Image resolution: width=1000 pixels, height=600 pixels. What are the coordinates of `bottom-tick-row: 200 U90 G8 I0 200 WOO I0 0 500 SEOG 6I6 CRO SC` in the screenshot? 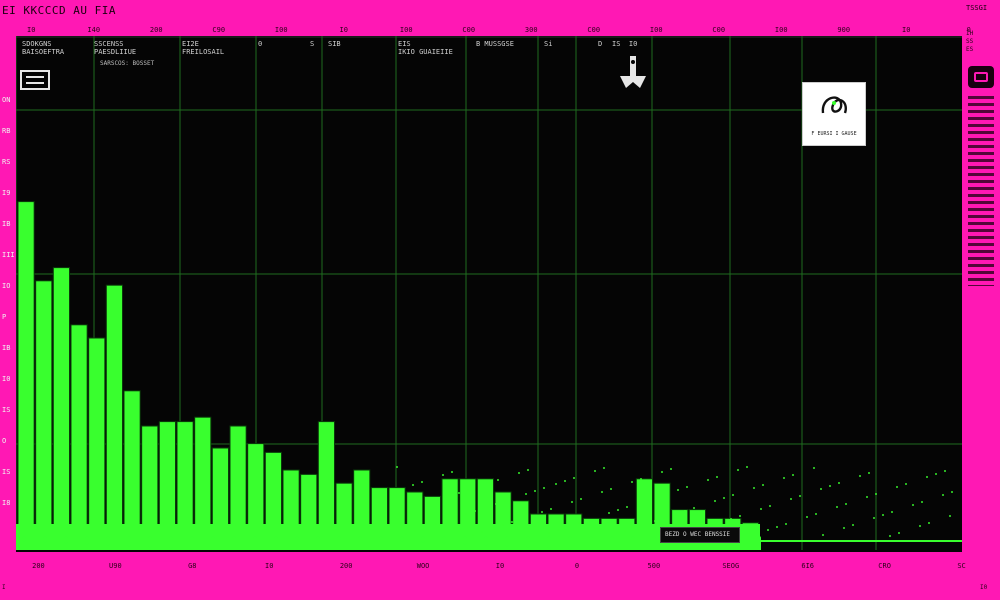 It's located at (500, 569).